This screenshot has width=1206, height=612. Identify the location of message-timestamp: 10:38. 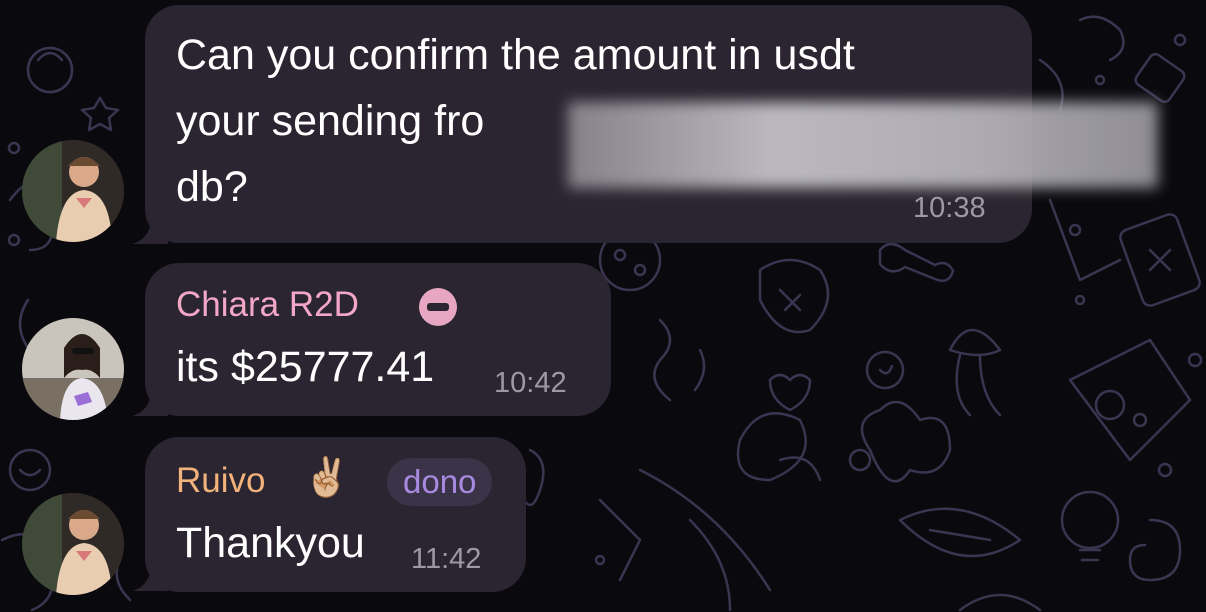
(949, 208).